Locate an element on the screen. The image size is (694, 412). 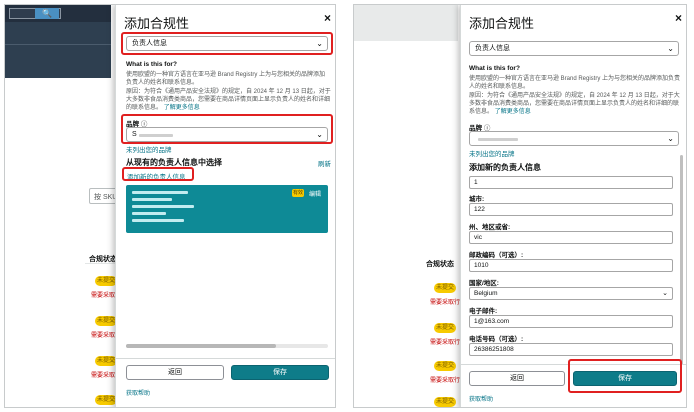
state-input: vic is located at coordinates (571, 237).